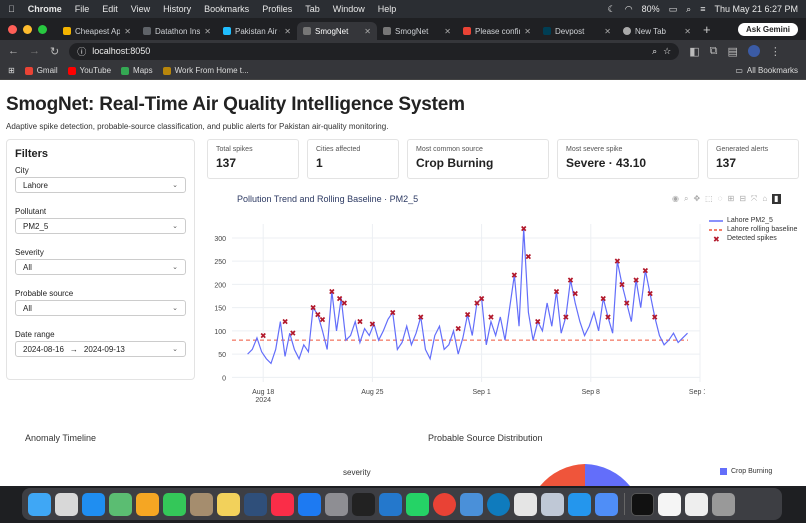 This screenshot has height=523, width=806. I want to click on box-select-icon: ⬚, so click(709, 199).